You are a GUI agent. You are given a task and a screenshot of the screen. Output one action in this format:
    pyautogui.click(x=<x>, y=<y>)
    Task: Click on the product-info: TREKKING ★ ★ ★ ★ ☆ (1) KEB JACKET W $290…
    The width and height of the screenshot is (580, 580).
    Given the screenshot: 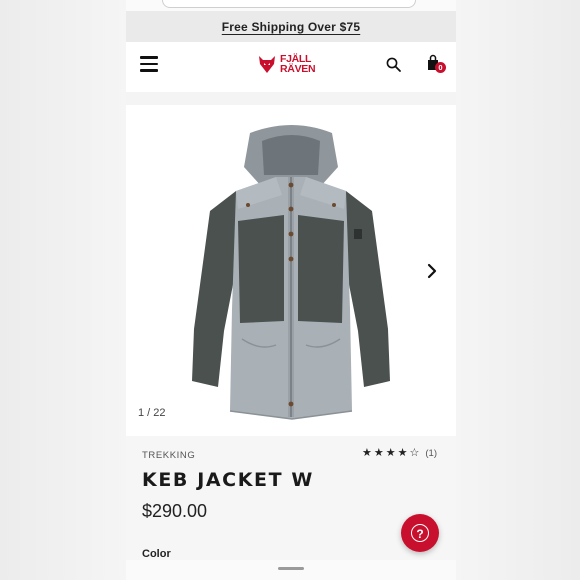 What is the action you would take?
    pyautogui.click(x=291, y=508)
    